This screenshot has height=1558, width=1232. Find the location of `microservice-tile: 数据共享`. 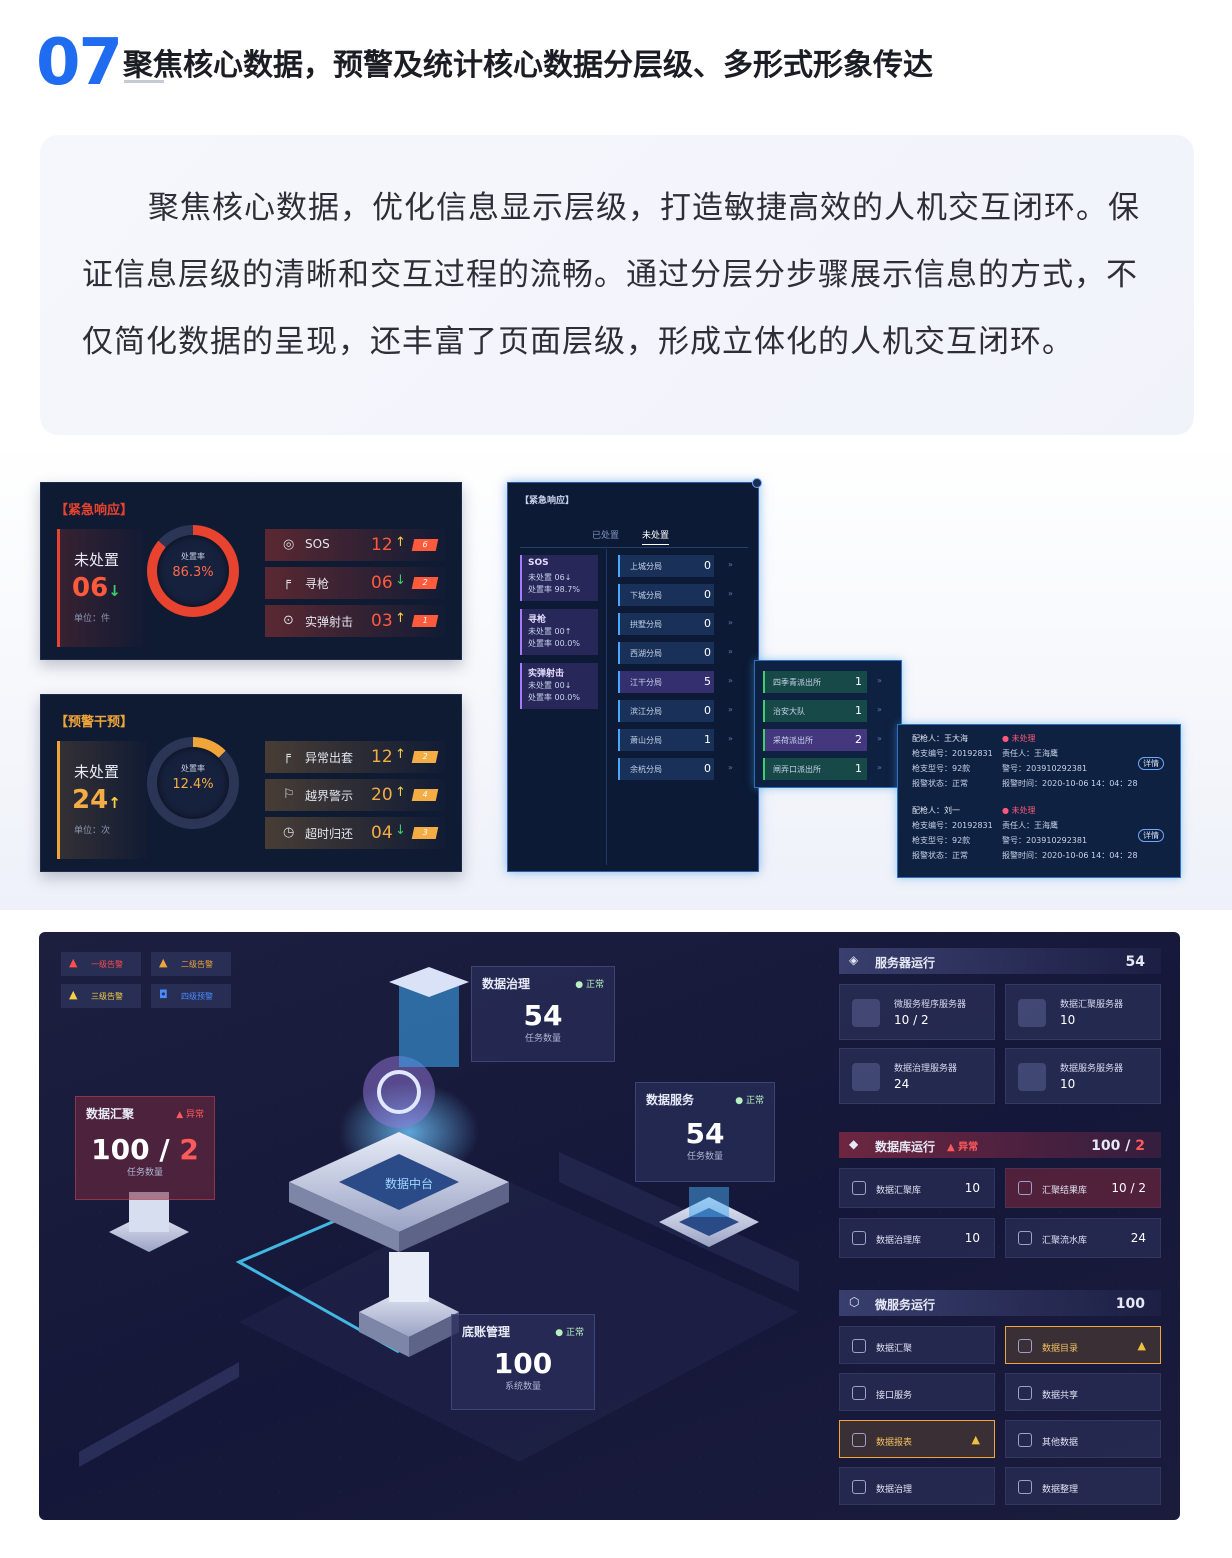

microservice-tile: 数据共享 is located at coordinates (1083, 1392).